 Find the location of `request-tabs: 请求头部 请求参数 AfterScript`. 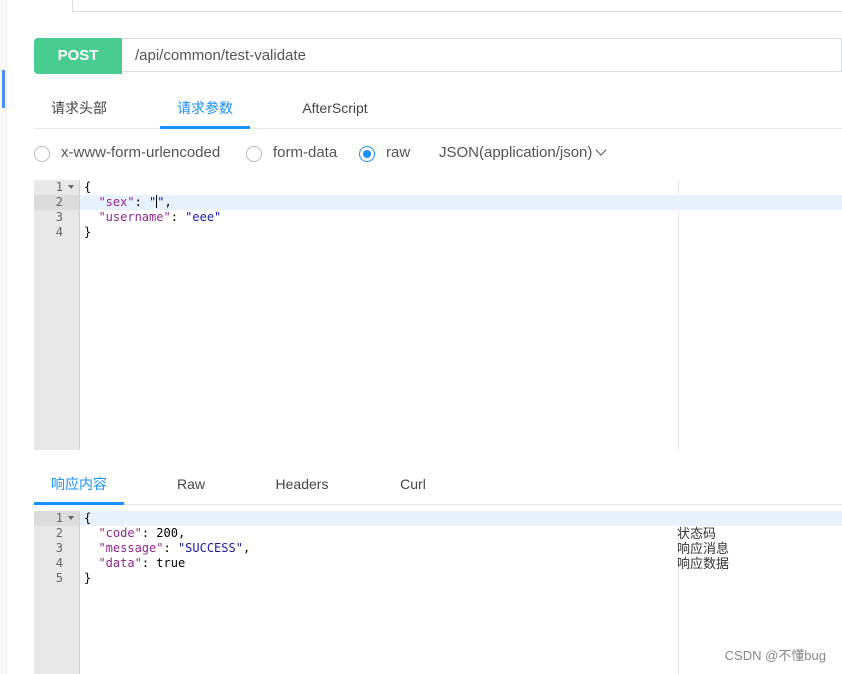

request-tabs: 请求头部 请求参数 AfterScript is located at coordinates (438, 109).